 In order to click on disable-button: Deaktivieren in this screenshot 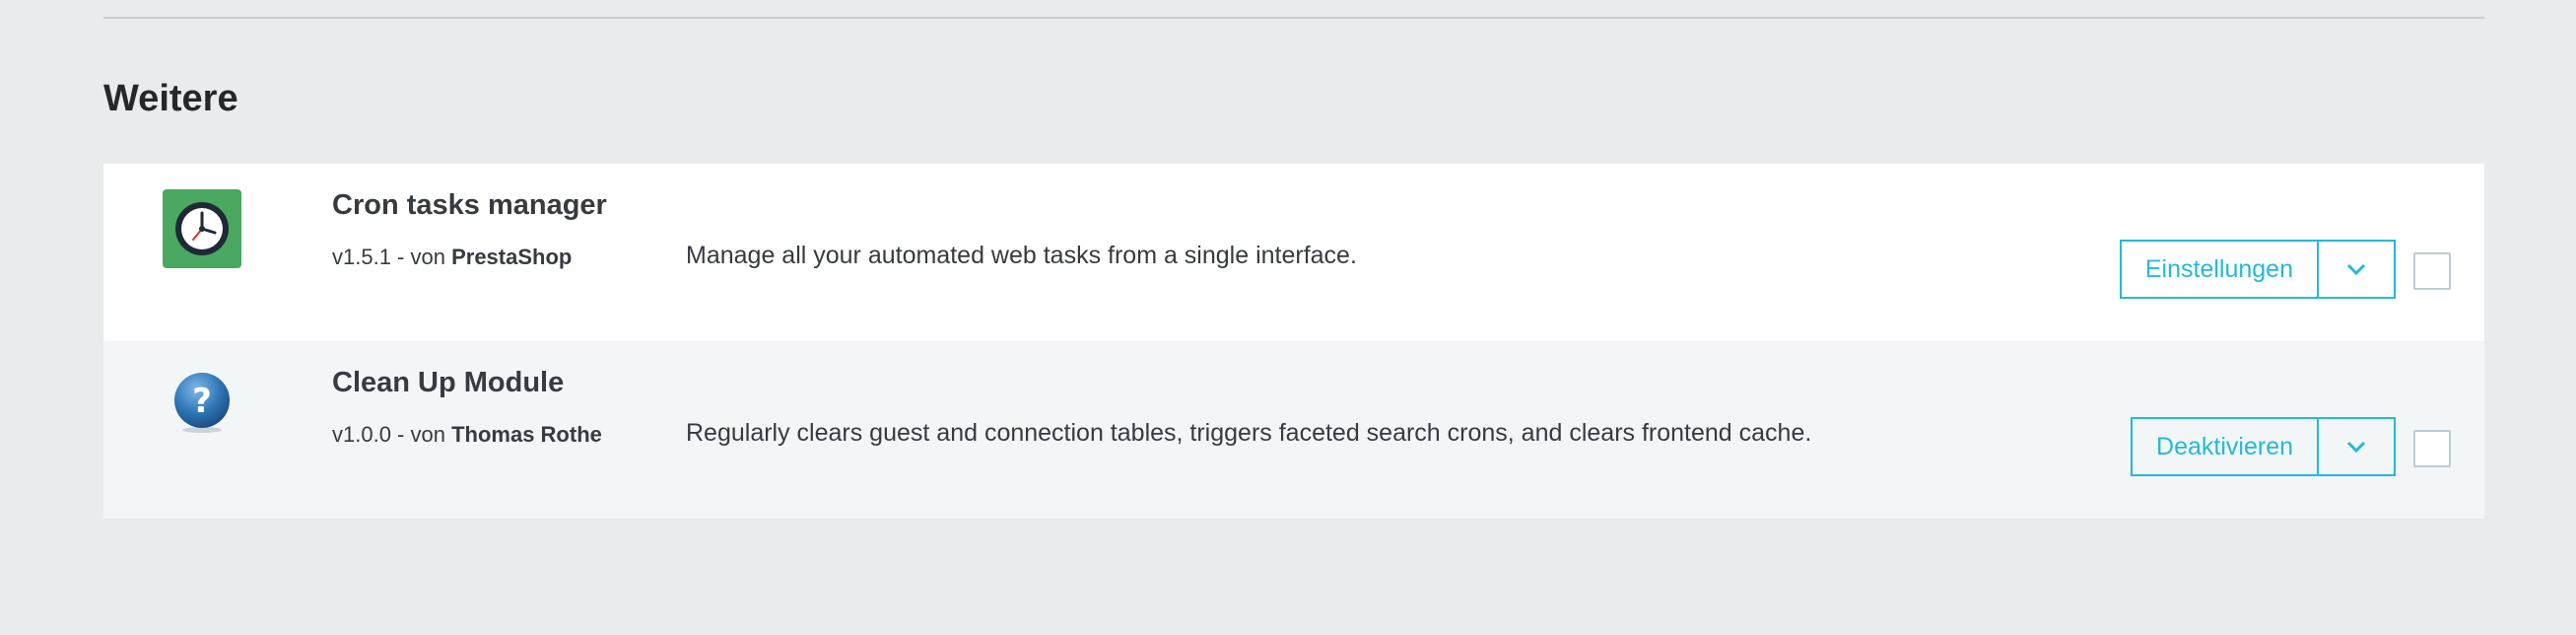, I will do `click(2225, 446)`.